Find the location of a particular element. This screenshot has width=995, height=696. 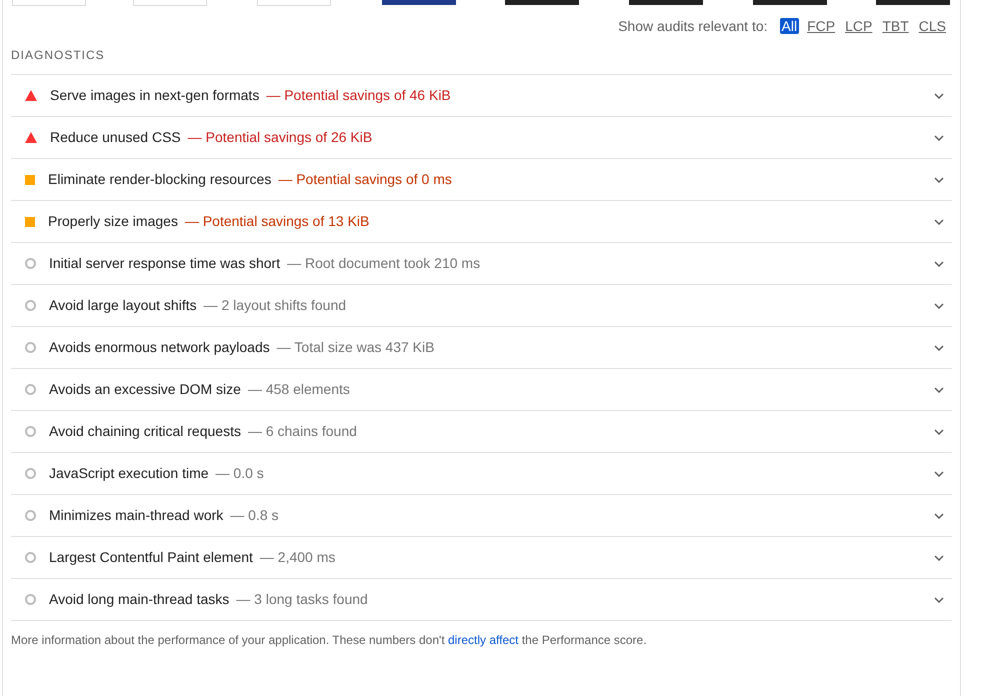

audit-title: Avoids an excessive DOM size is located at coordinates (145, 389).